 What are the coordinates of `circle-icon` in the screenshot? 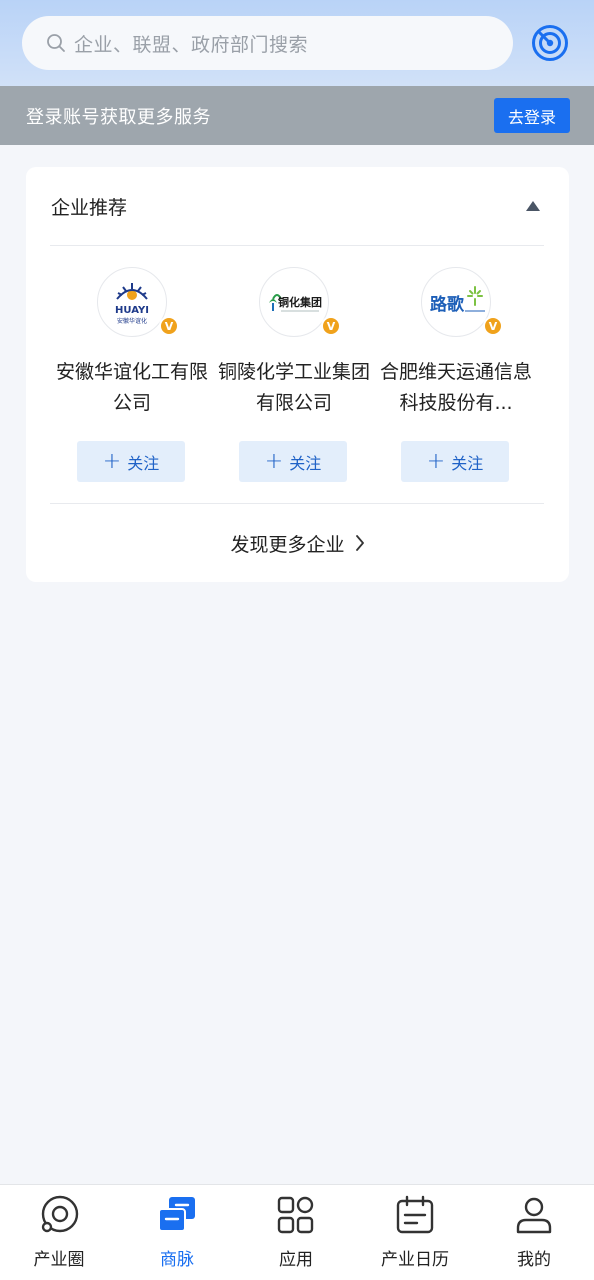 It's located at (59, 1215).